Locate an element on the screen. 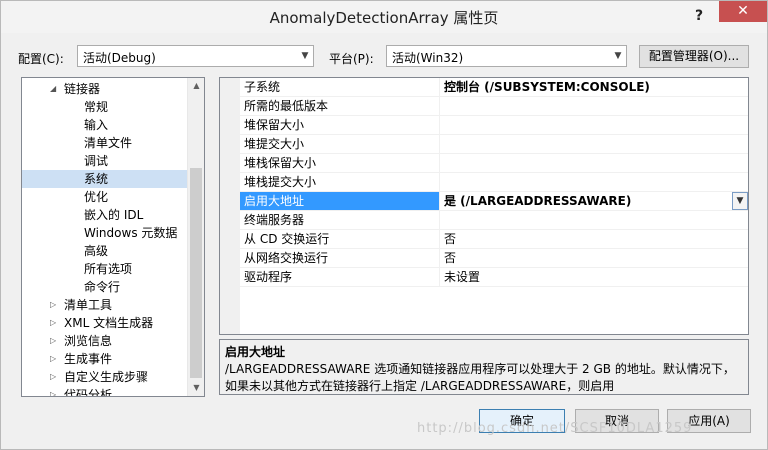 This screenshot has height=450, width=768. platform-select: 活动(Win32) ▼ is located at coordinates (506, 56).